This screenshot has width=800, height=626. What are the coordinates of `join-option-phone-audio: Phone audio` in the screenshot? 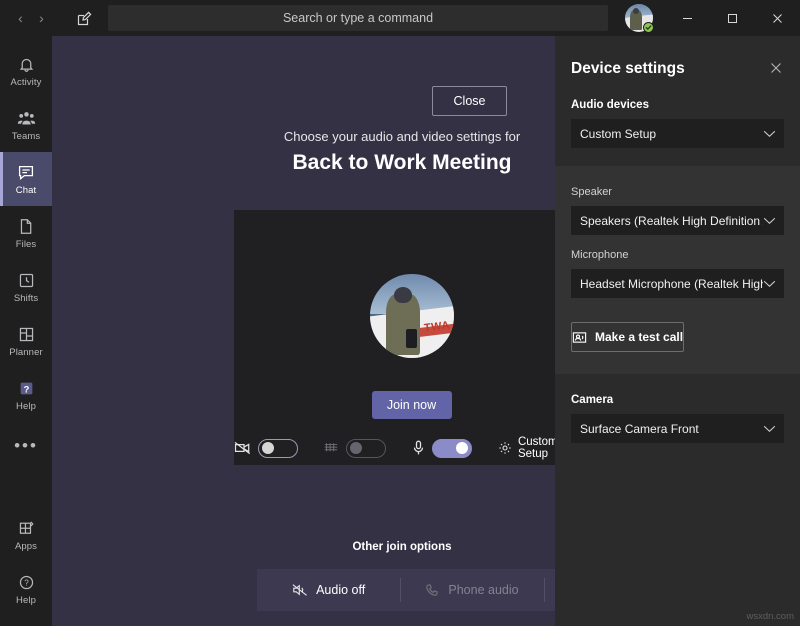 It's located at (471, 590).